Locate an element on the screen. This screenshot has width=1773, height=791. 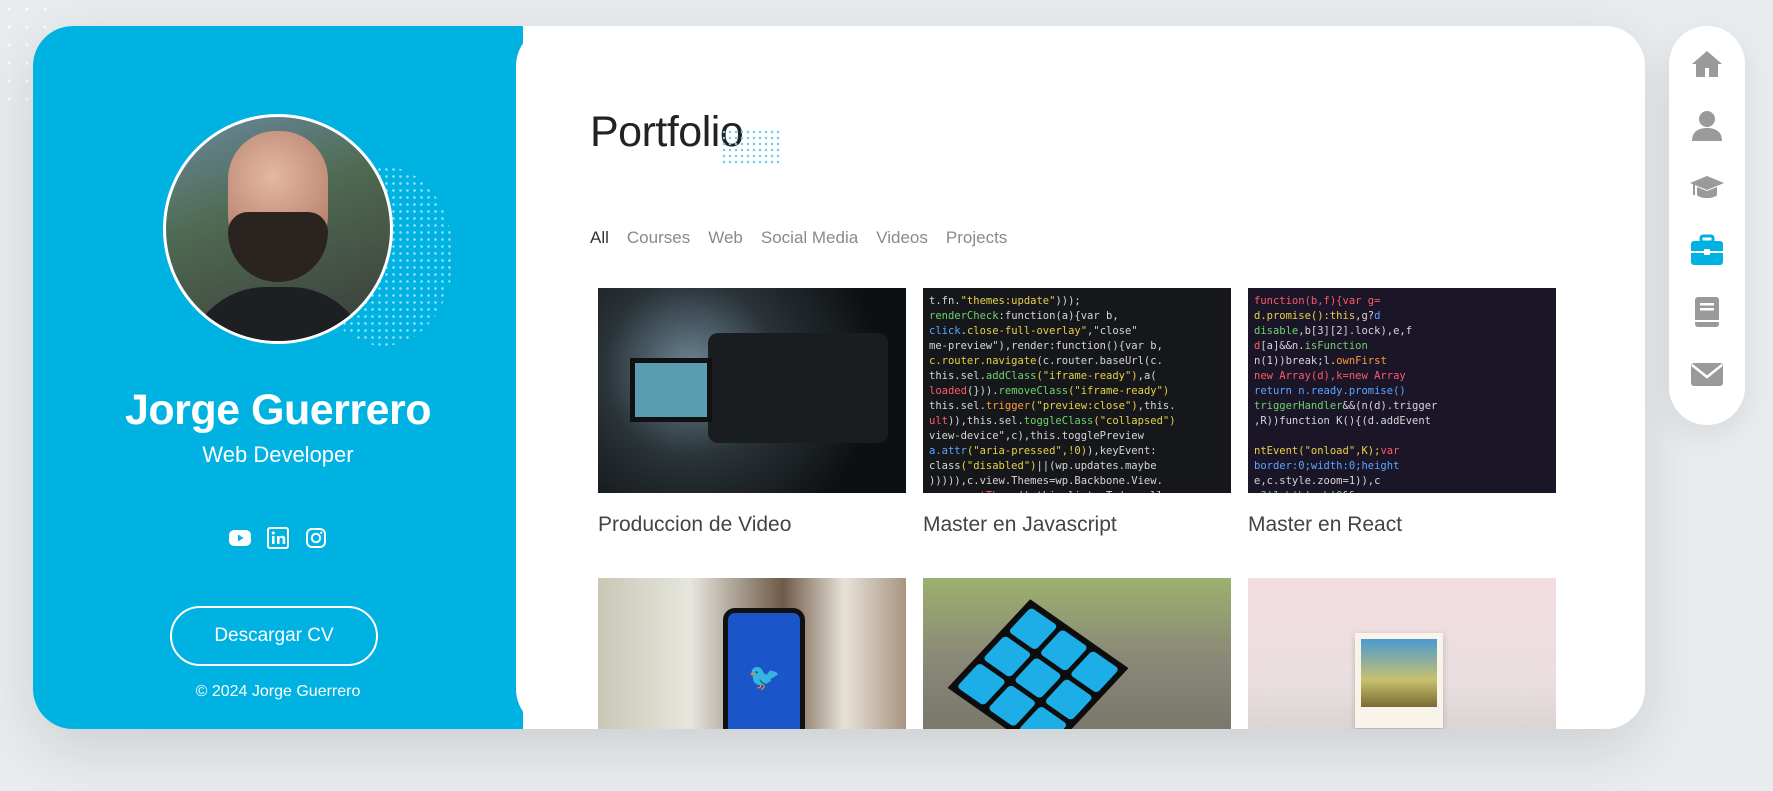
profile-name: Jorge Guerrero is located at coordinates (278, 410).